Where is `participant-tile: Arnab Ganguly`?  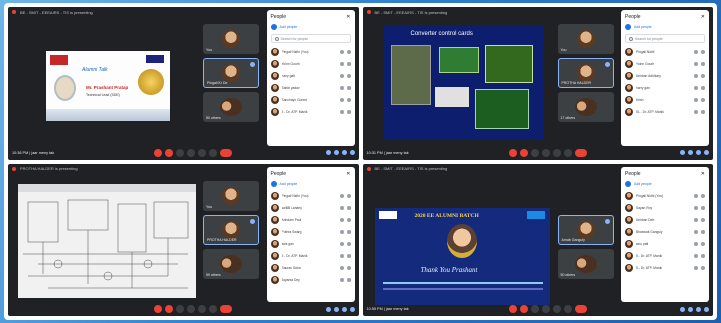
participant-tile: Arnab Ganguly is located at coordinates (585, 229).